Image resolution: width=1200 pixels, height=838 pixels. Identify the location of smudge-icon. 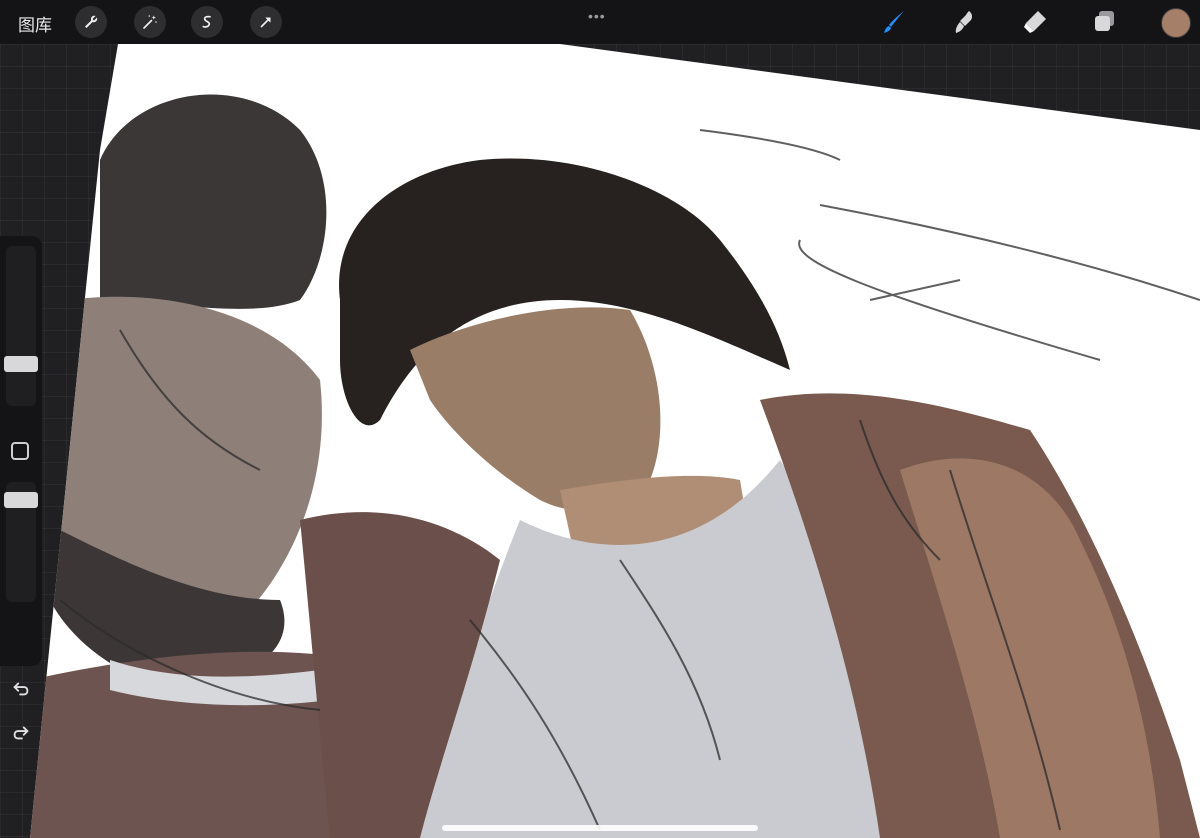
(964, 22).